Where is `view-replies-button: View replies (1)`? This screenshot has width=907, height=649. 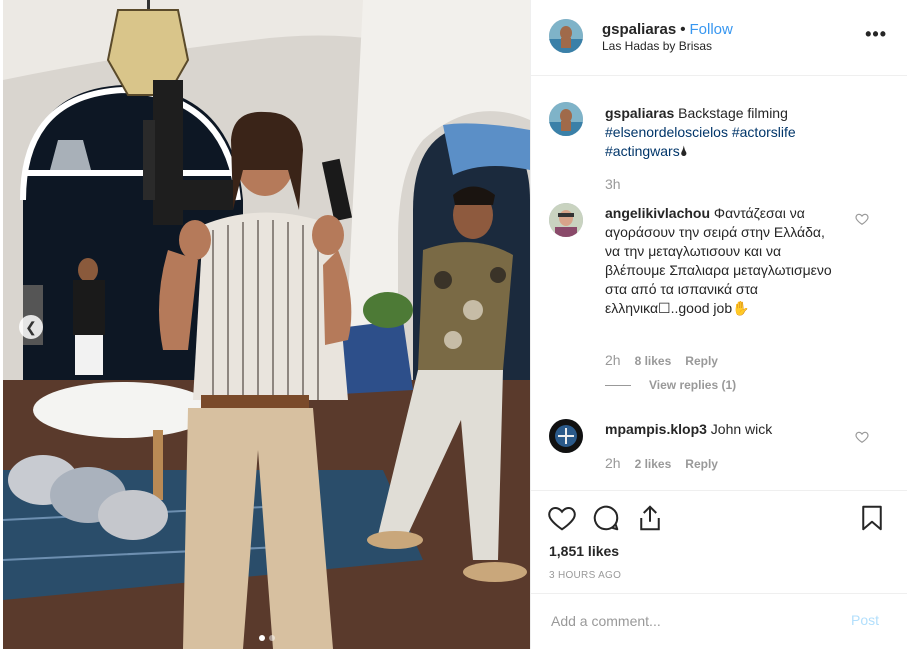 view-replies-button: View replies (1) is located at coordinates (670, 385).